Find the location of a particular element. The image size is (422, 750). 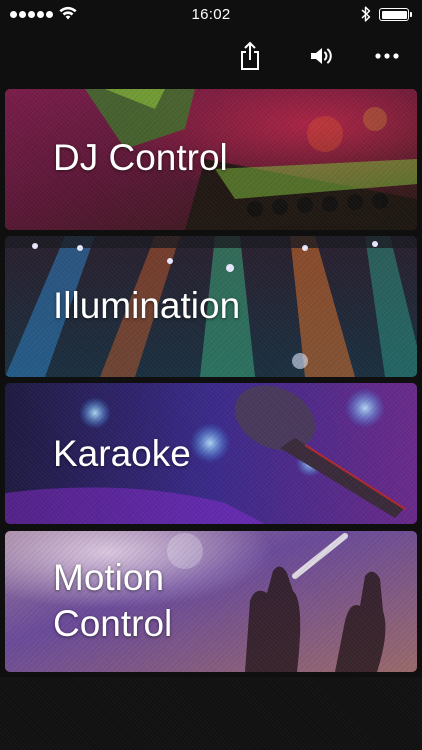

sound-button is located at coordinates (322, 56).